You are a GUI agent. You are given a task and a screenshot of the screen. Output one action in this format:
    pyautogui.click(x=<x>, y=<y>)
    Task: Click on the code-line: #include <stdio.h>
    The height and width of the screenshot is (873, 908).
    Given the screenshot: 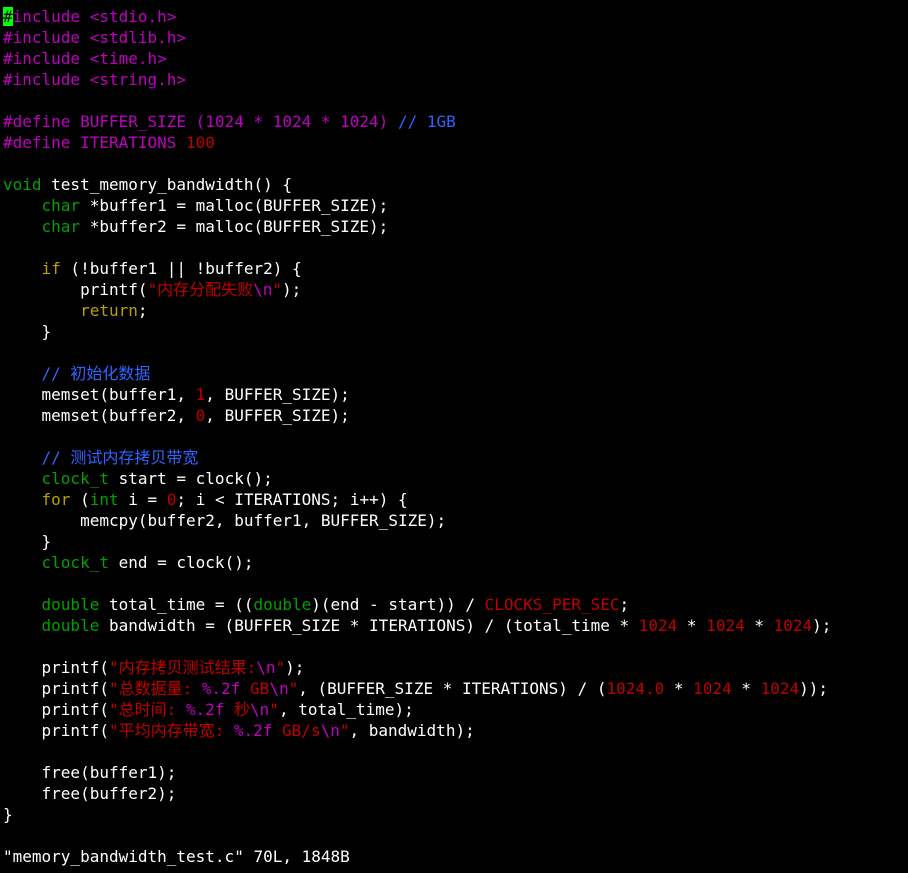 What is the action you would take?
    pyautogui.click(x=455, y=16)
    